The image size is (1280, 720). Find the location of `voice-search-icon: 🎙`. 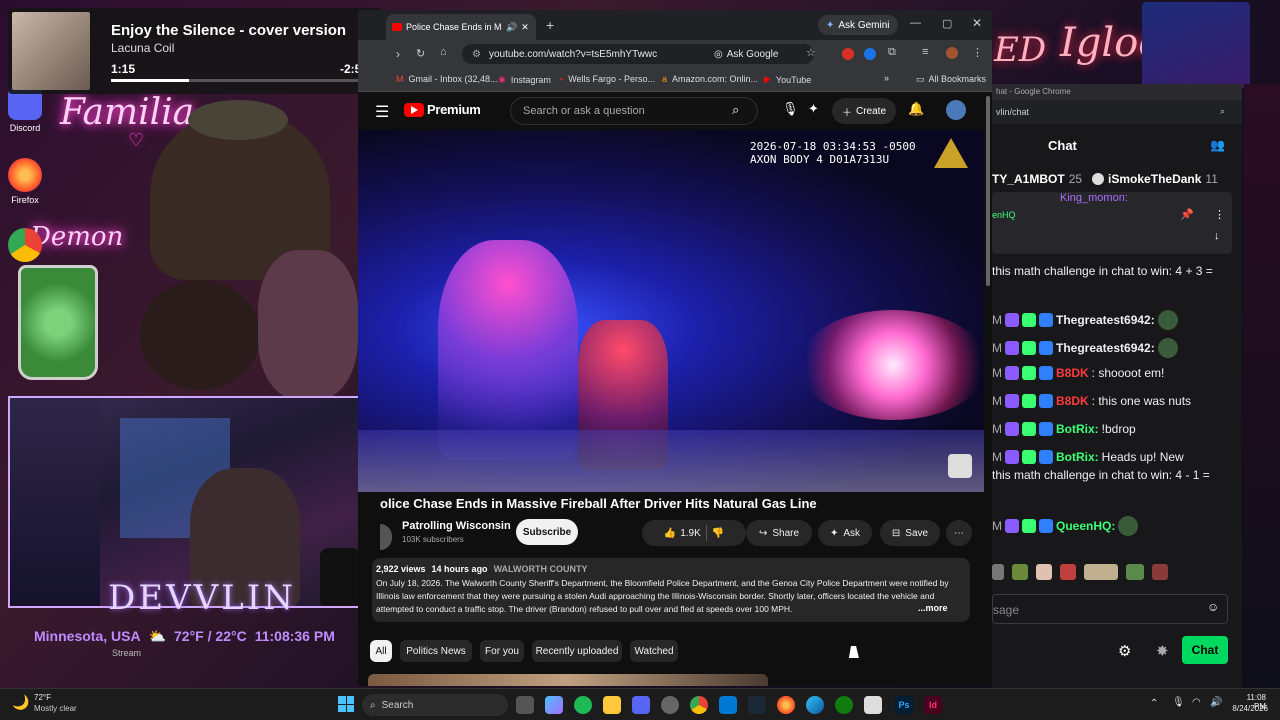

voice-search-icon: 🎙 is located at coordinates (790, 109).